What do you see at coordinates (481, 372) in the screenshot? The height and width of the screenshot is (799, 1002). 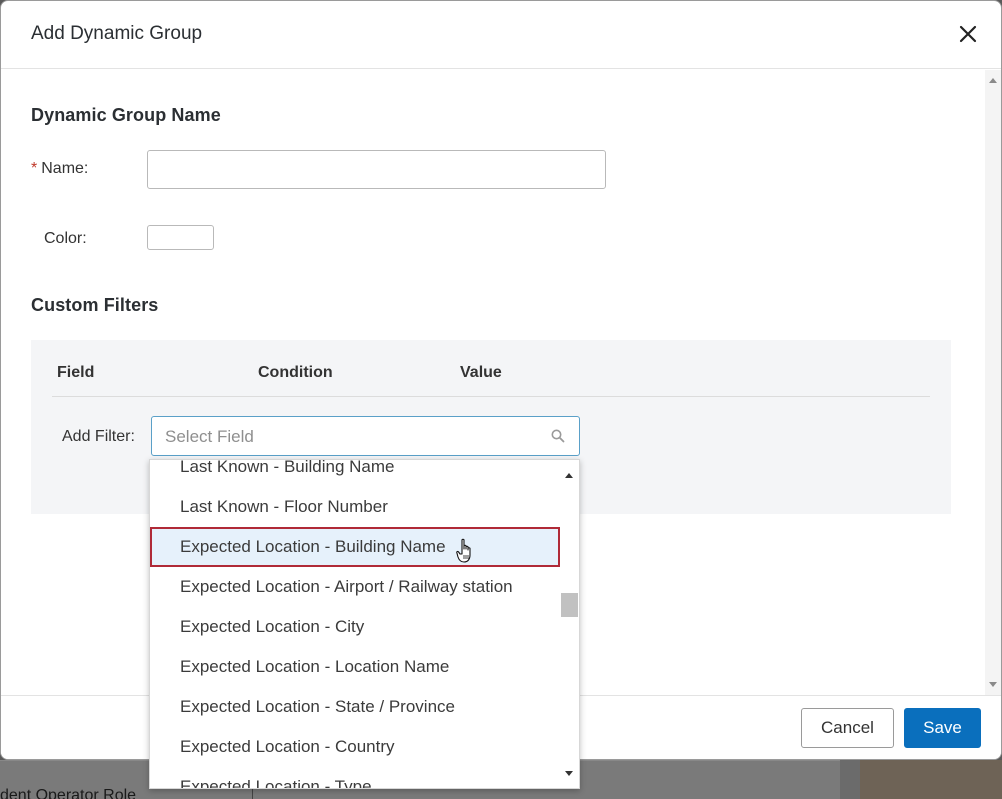 I see `column-header-value: Value` at bounding box center [481, 372].